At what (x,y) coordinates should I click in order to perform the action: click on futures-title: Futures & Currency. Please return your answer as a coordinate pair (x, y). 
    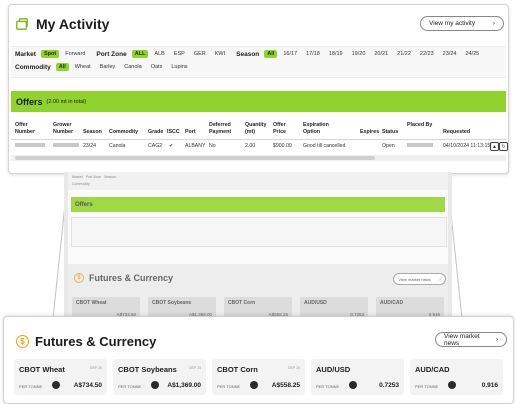
    Looking at the image, I should click on (96, 341).